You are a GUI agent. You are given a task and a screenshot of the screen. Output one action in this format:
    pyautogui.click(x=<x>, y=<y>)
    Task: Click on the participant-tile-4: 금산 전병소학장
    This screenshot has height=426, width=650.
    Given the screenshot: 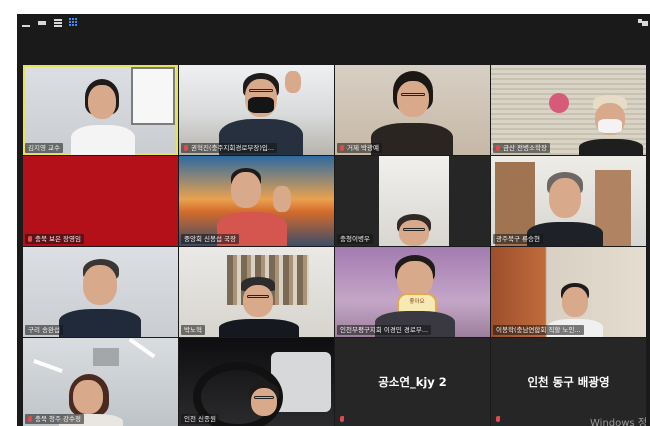 What is the action you would take?
    pyautogui.click(x=568, y=110)
    